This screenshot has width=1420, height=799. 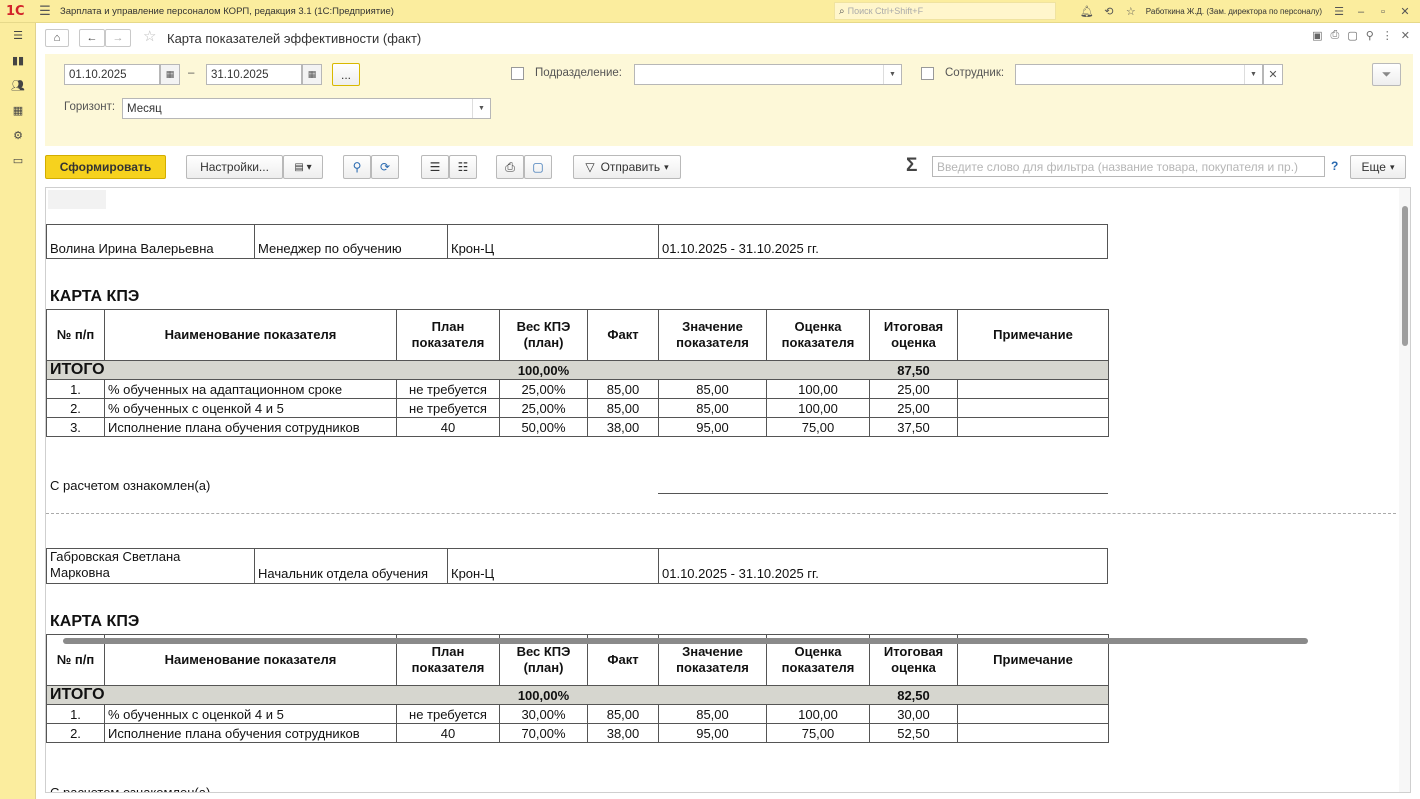 What do you see at coordinates (1273, 74) in the screenshot?
I see `clear-icon: ✕` at bounding box center [1273, 74].